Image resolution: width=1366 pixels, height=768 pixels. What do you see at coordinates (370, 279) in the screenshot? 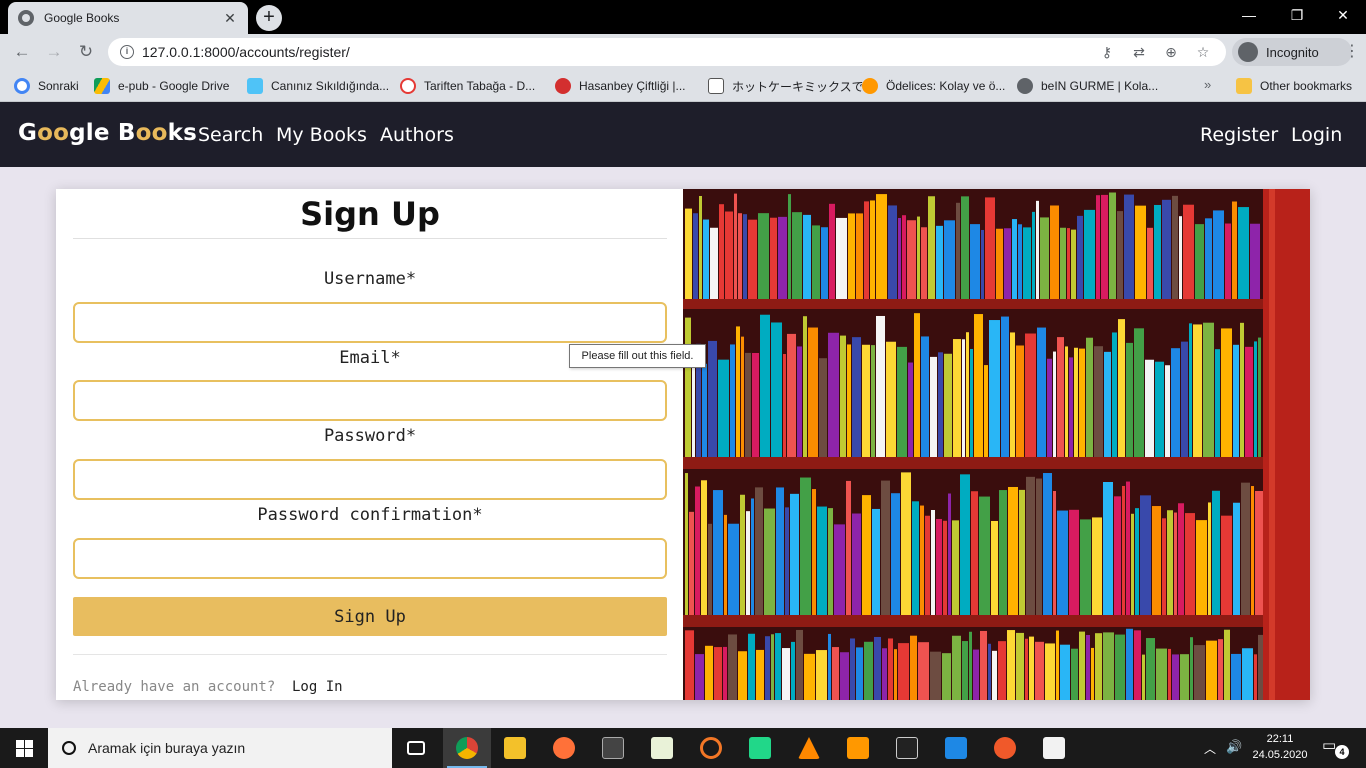
I see `username-label: Username*` at bounding box center [370, 279].